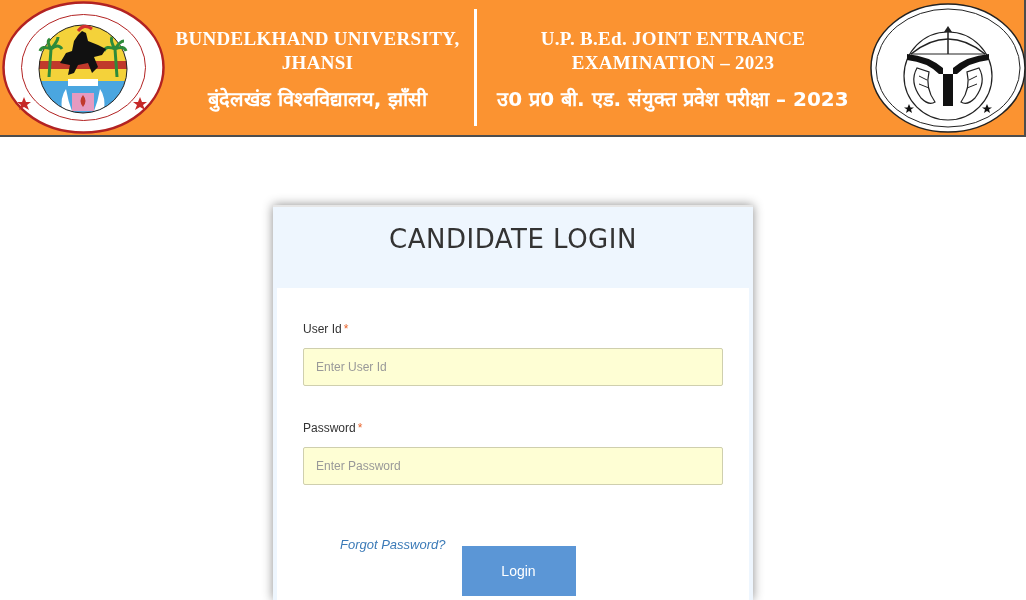  I want to click on university-name: JHANSI, so click(317, 62).